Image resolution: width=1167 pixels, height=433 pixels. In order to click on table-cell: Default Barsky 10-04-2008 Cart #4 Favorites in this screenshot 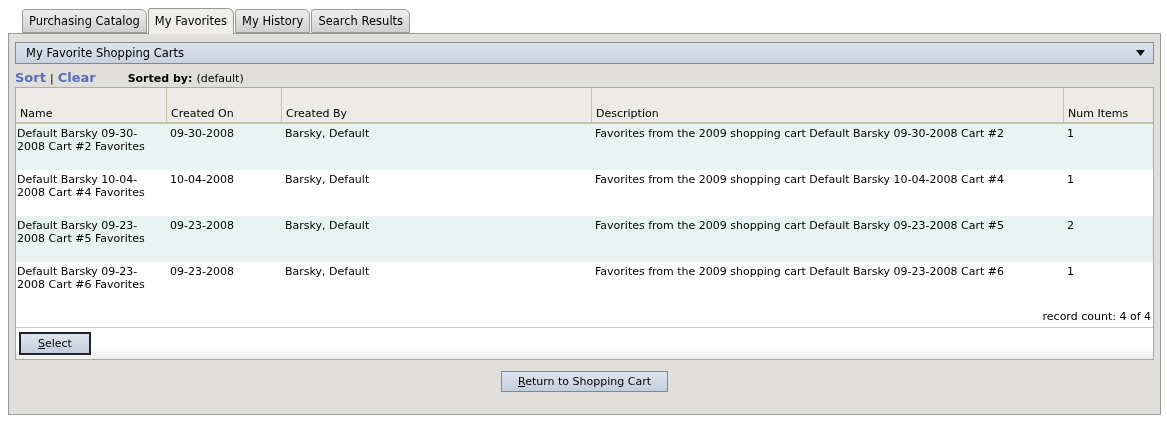, I will do `click(81, 186)`.